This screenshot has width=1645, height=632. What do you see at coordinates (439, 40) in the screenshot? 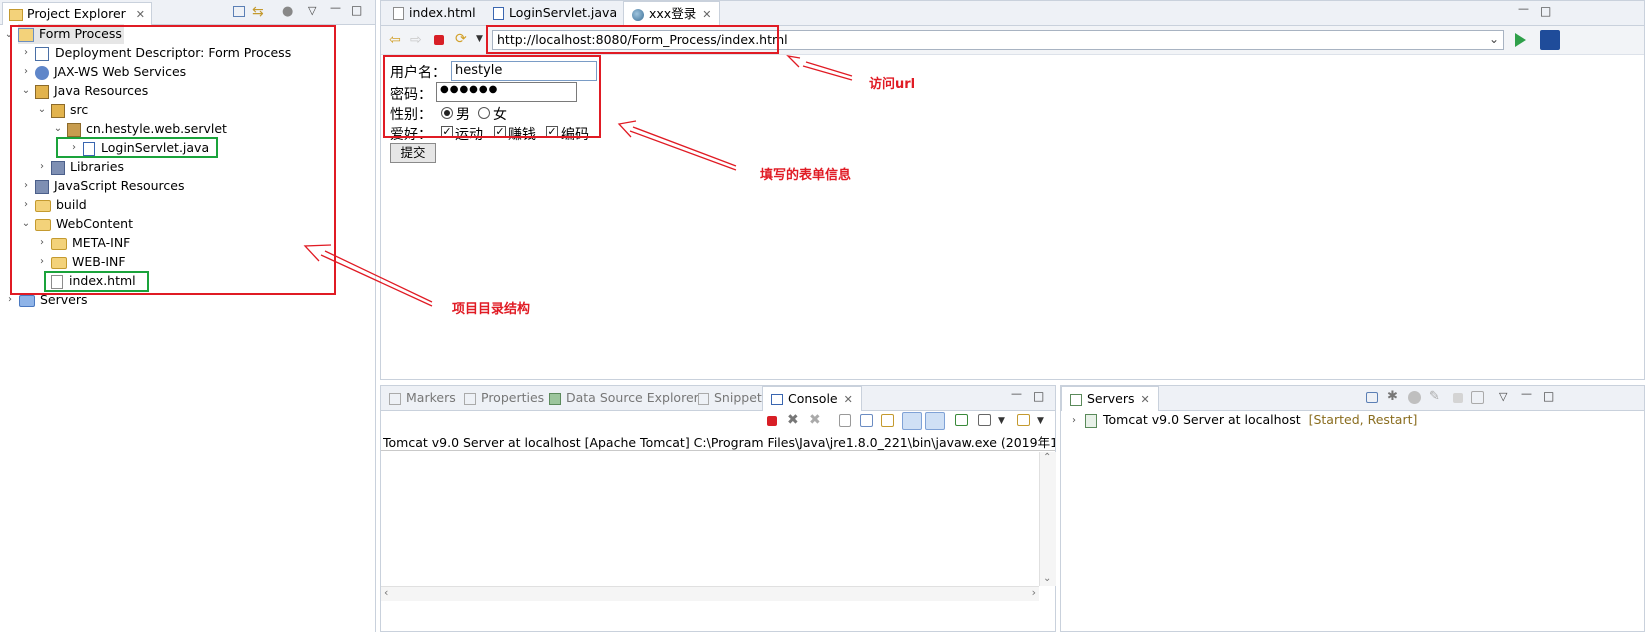
I see `stop-icon` at bounding box center [439, 40].